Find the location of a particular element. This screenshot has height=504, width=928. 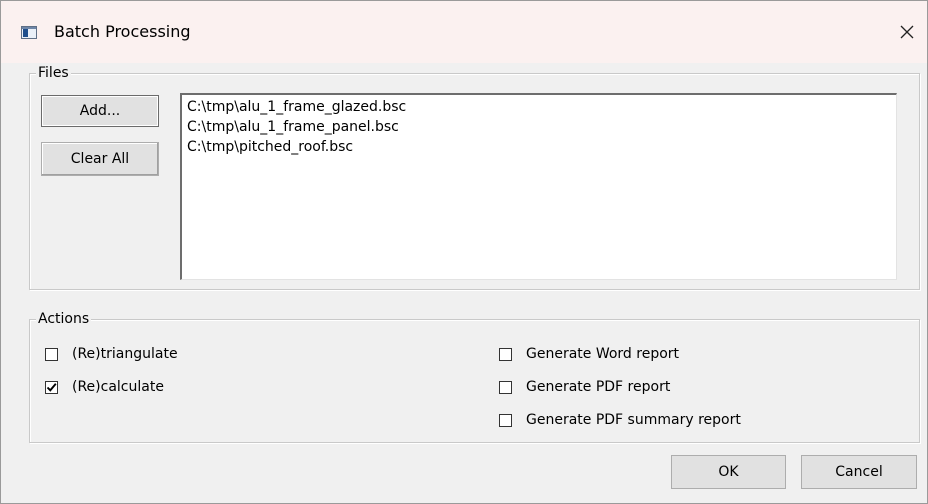

window-title: Batch Processing is located at coordinates (122, 31).